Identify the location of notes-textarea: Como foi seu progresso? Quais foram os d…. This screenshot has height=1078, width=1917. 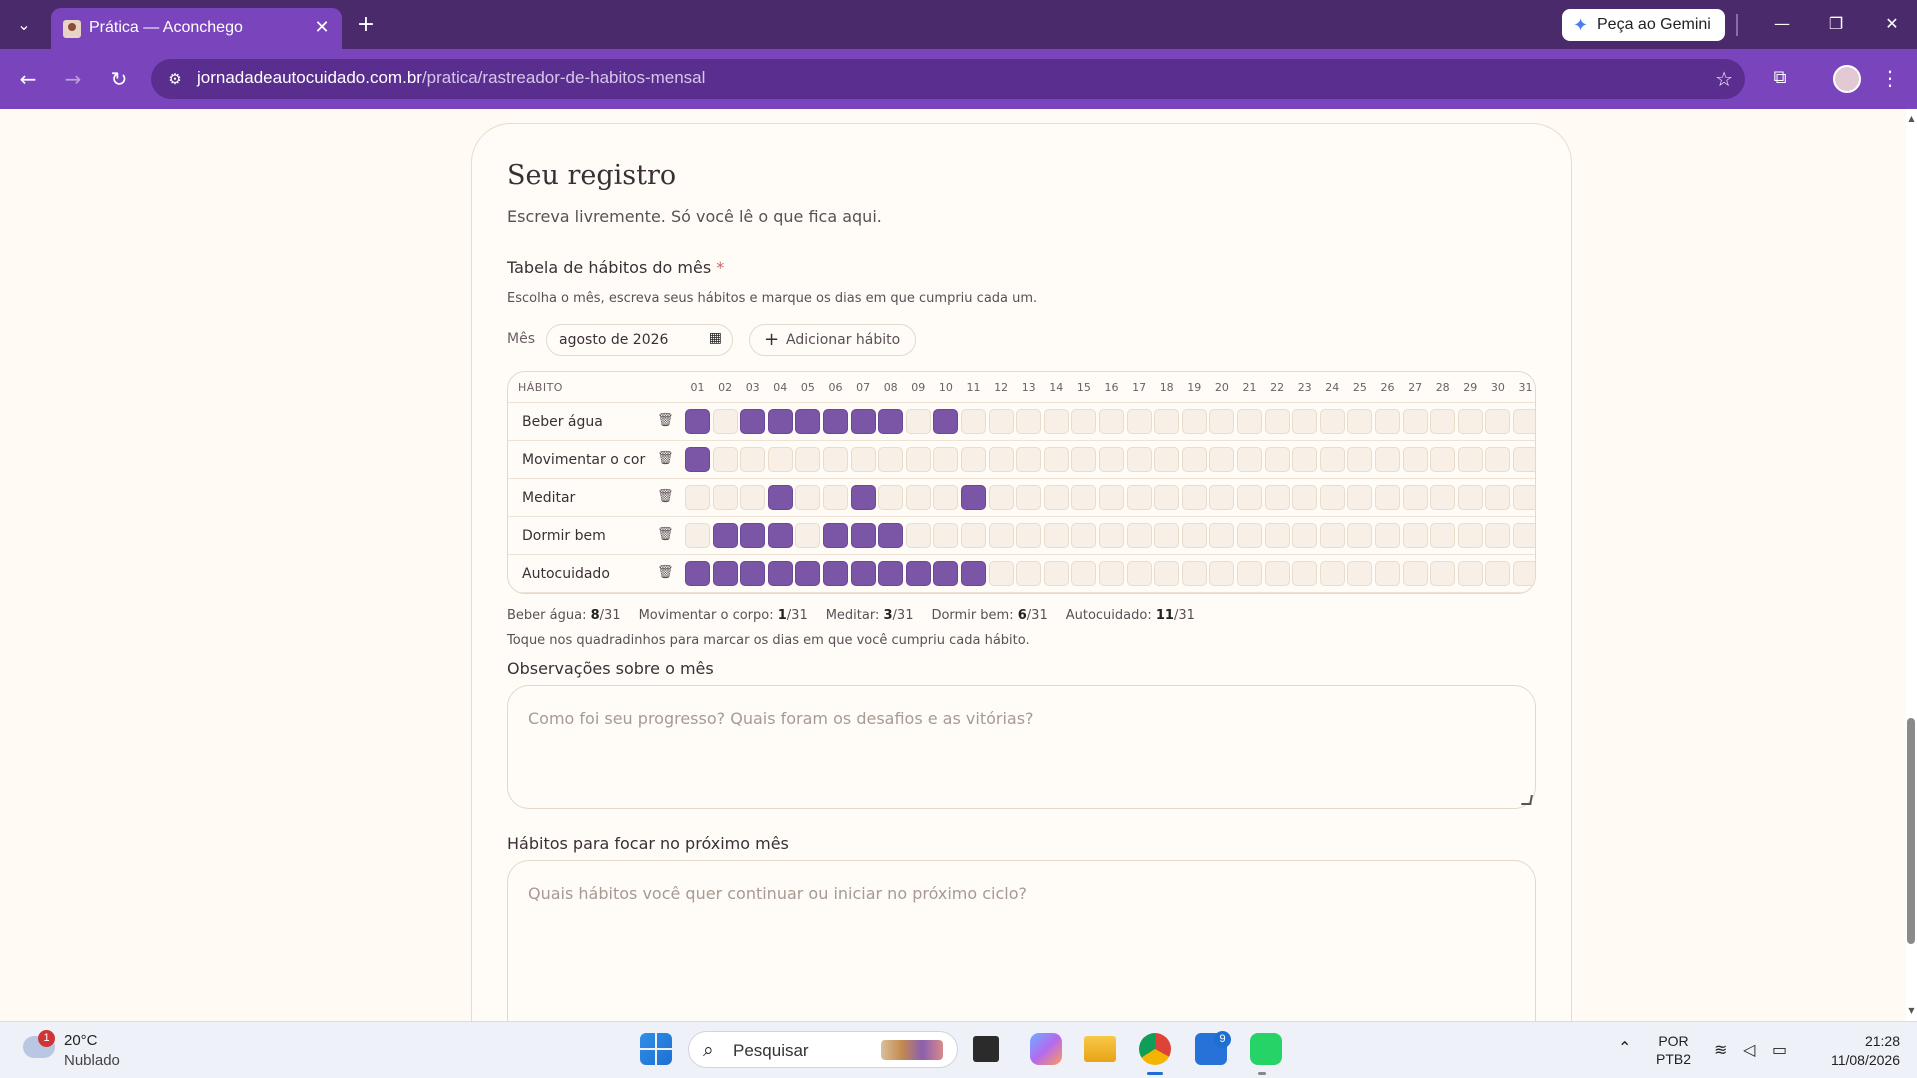
(1021, 747).